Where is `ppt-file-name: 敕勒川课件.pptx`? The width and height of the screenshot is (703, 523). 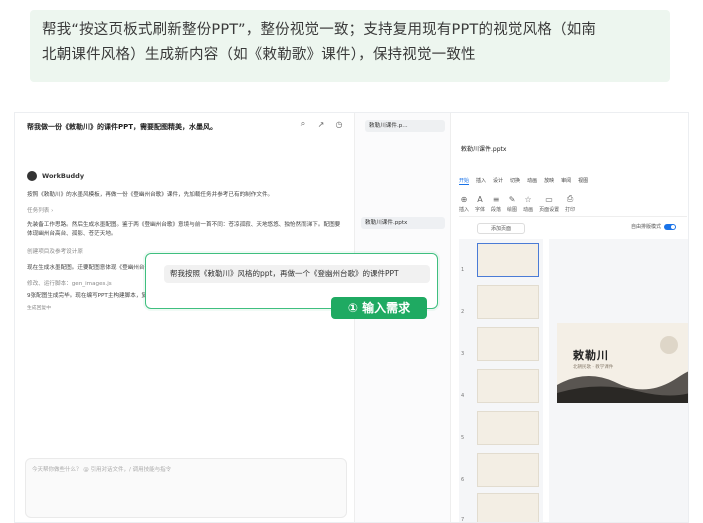 ppt-file-name: 敕勒川课件.pptx is located at coordinates (484, 149).